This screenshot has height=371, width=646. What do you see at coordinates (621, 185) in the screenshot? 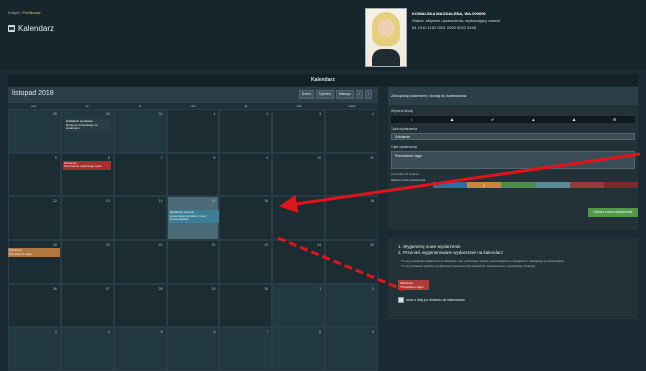
I see `color-swatch-darkred` at bounding box center [621, 185].